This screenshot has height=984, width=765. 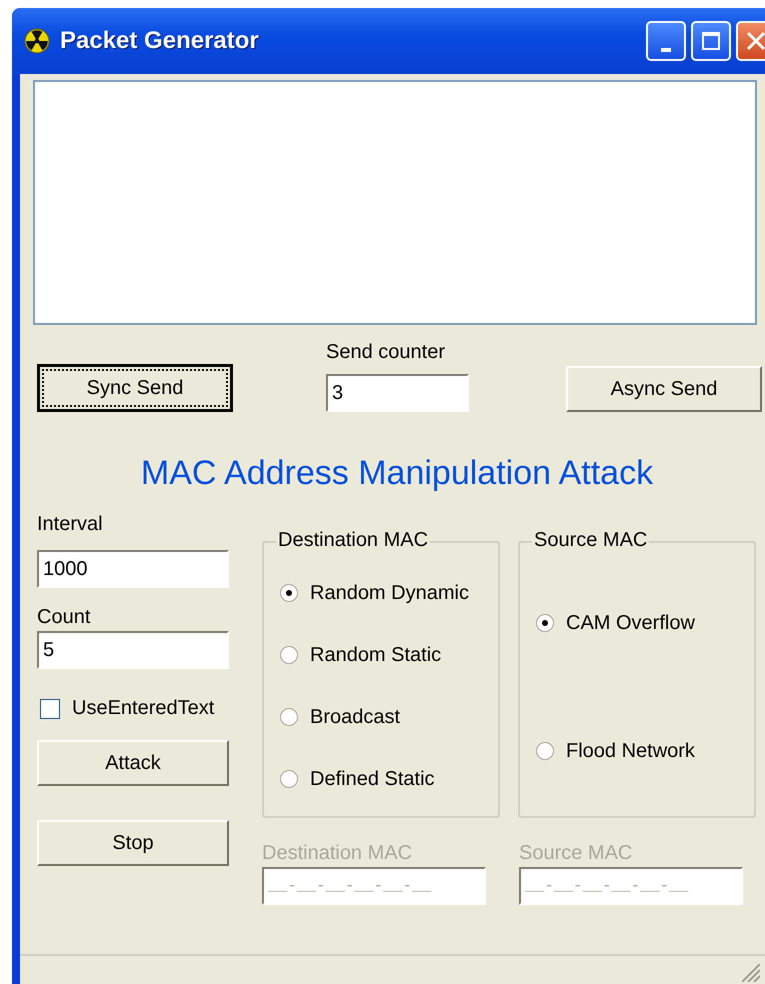 What do you see at coordinates (389, 593) in the screenshot?
I see `radio-label: Random Dynamic` at bounding box center [389, 593].